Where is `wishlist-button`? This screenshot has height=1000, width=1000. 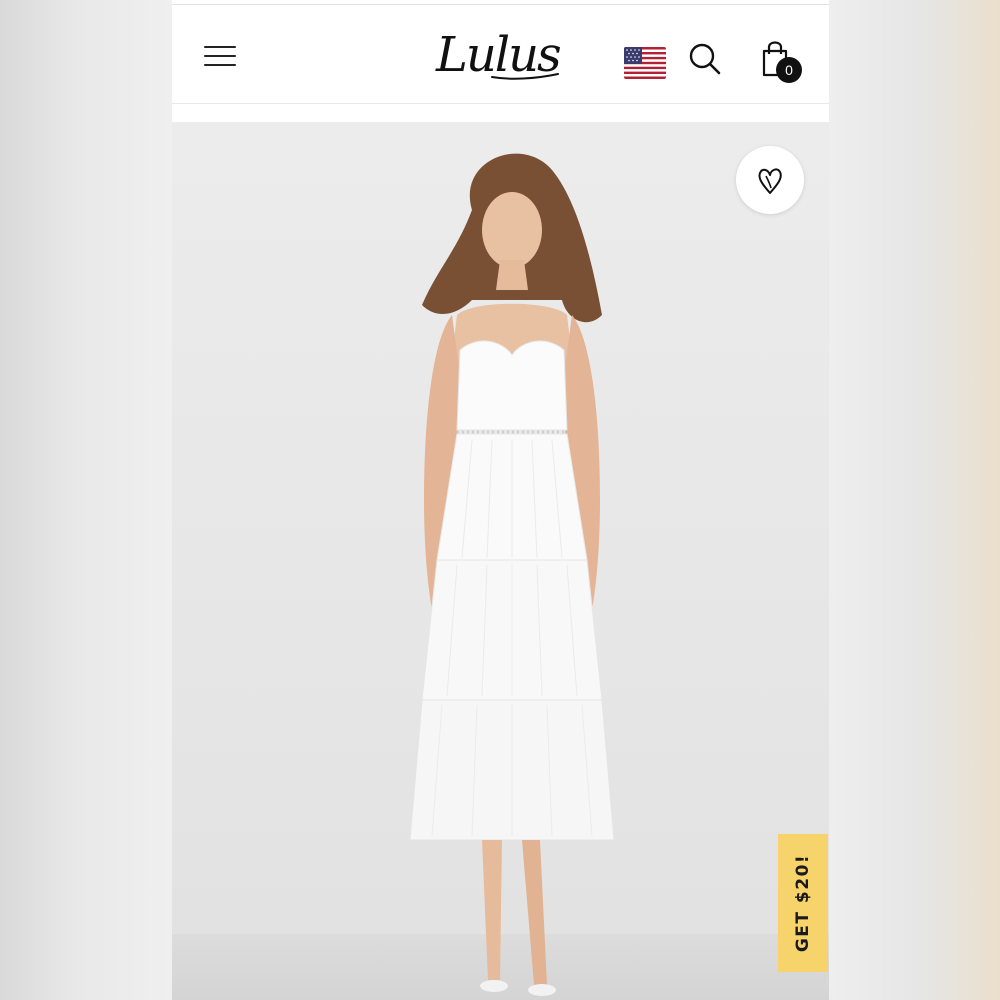
wishlist-button is located at coordinates (770, 180).